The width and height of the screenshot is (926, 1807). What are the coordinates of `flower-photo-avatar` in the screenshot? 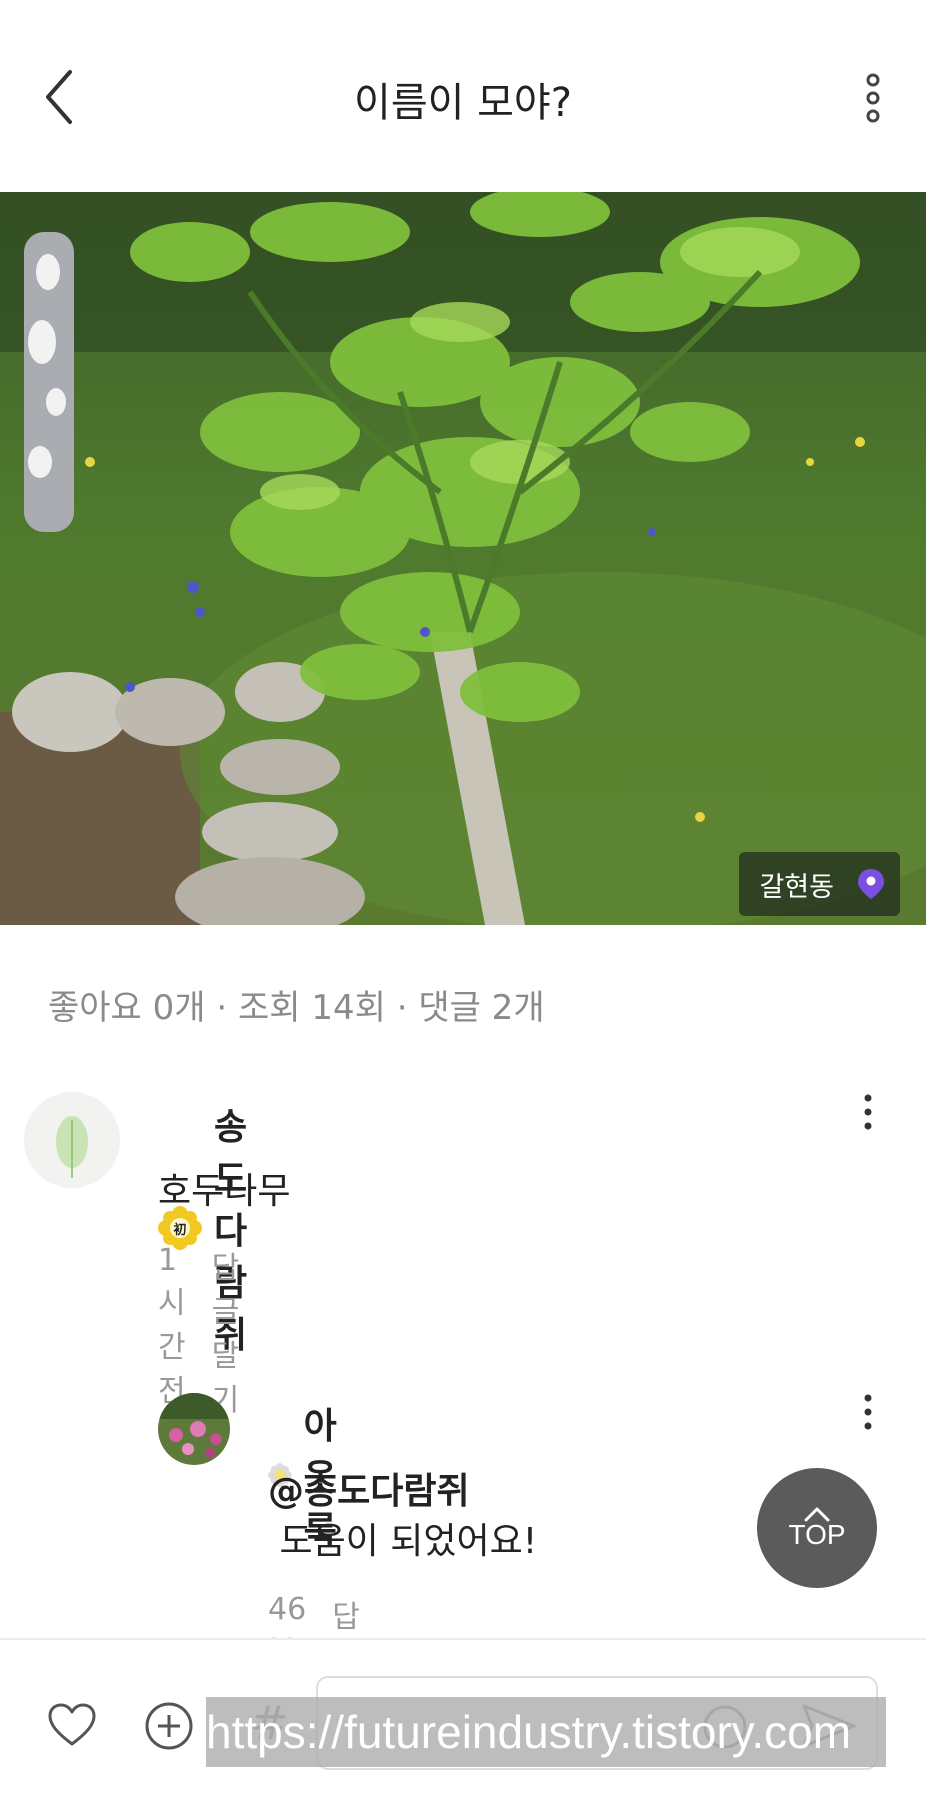 It's located at (194, 1429).